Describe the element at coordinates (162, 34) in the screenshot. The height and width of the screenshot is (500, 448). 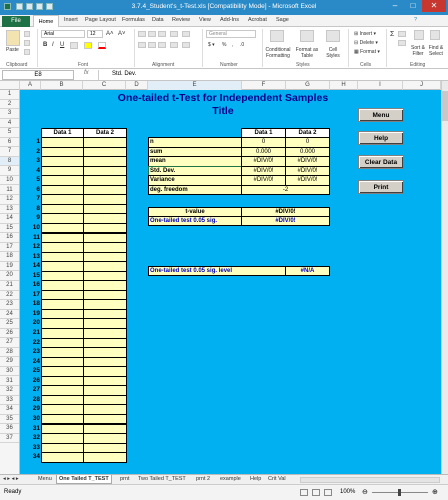
I see `align-bottom-icon` at that location.